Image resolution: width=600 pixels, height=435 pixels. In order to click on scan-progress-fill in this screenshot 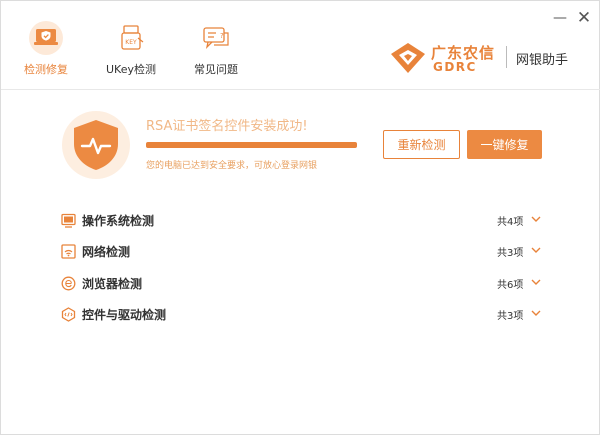, I will do `click(251, 145)`.